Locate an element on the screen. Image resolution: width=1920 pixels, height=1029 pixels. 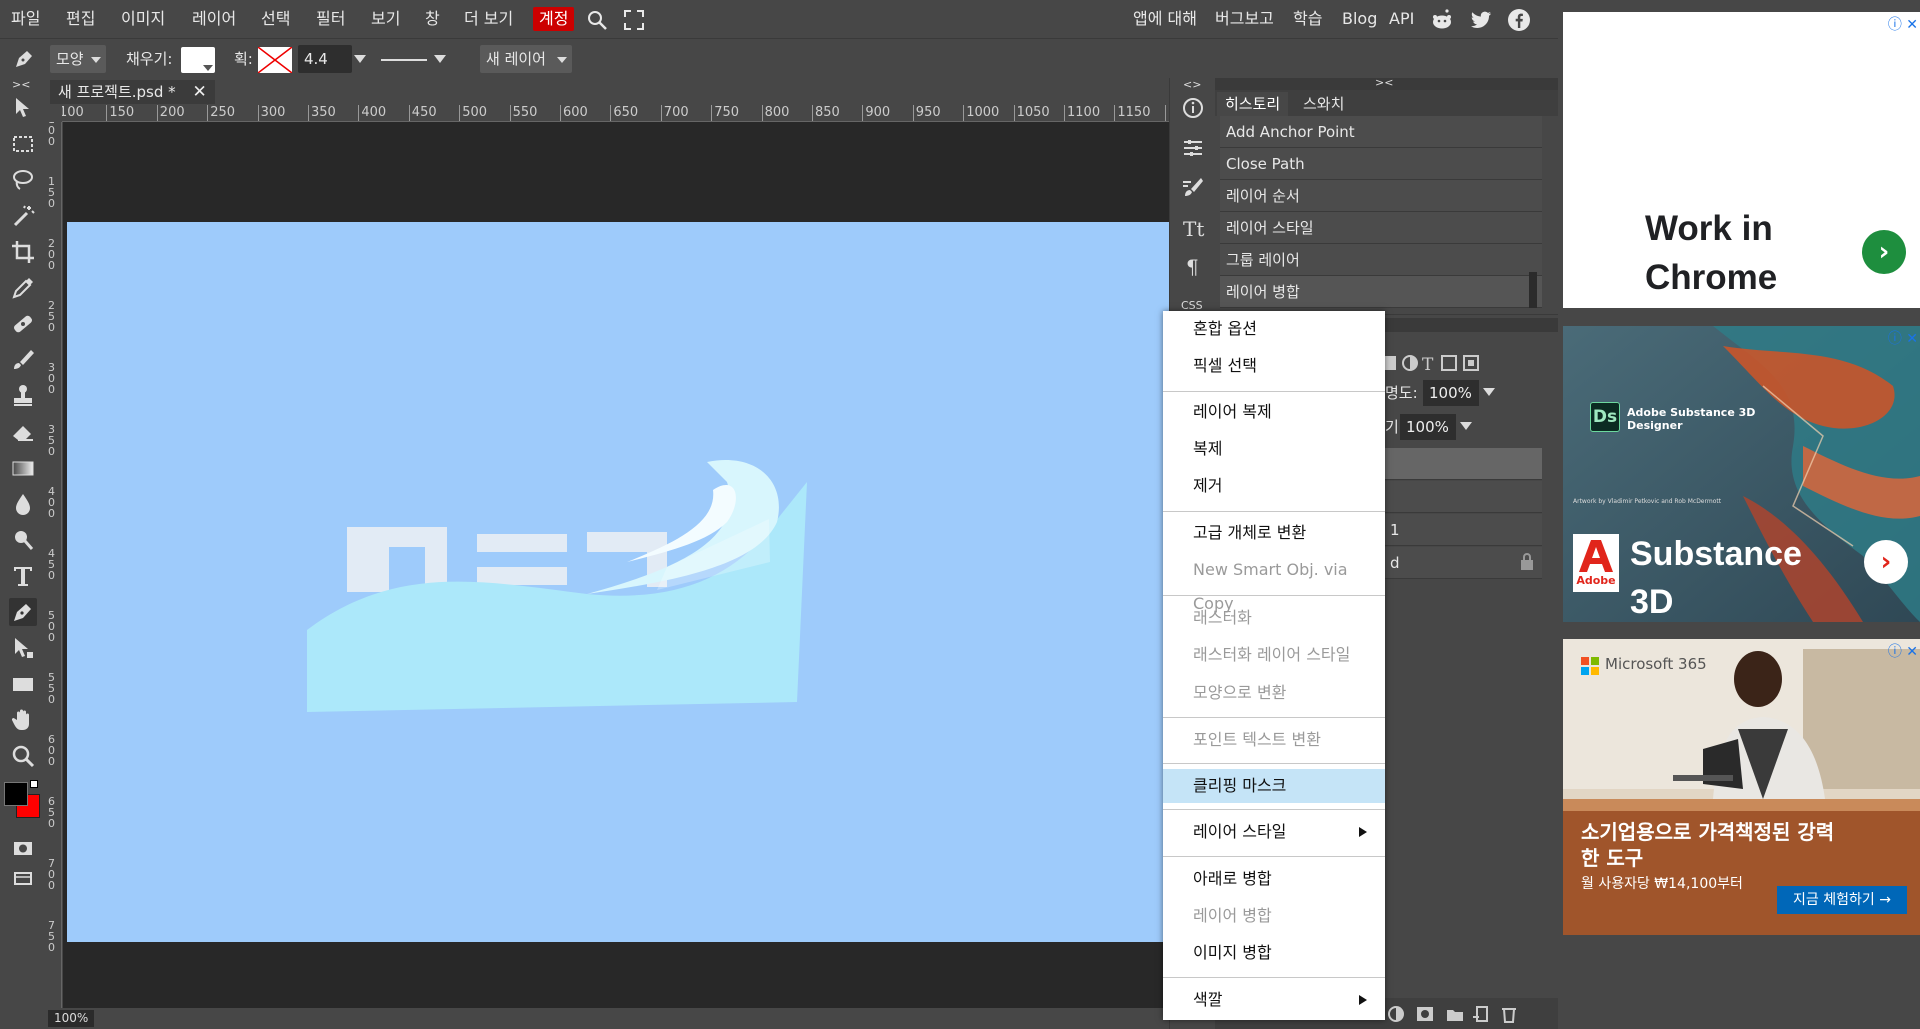
facebook-icon is located at coordinates (1519, 20).